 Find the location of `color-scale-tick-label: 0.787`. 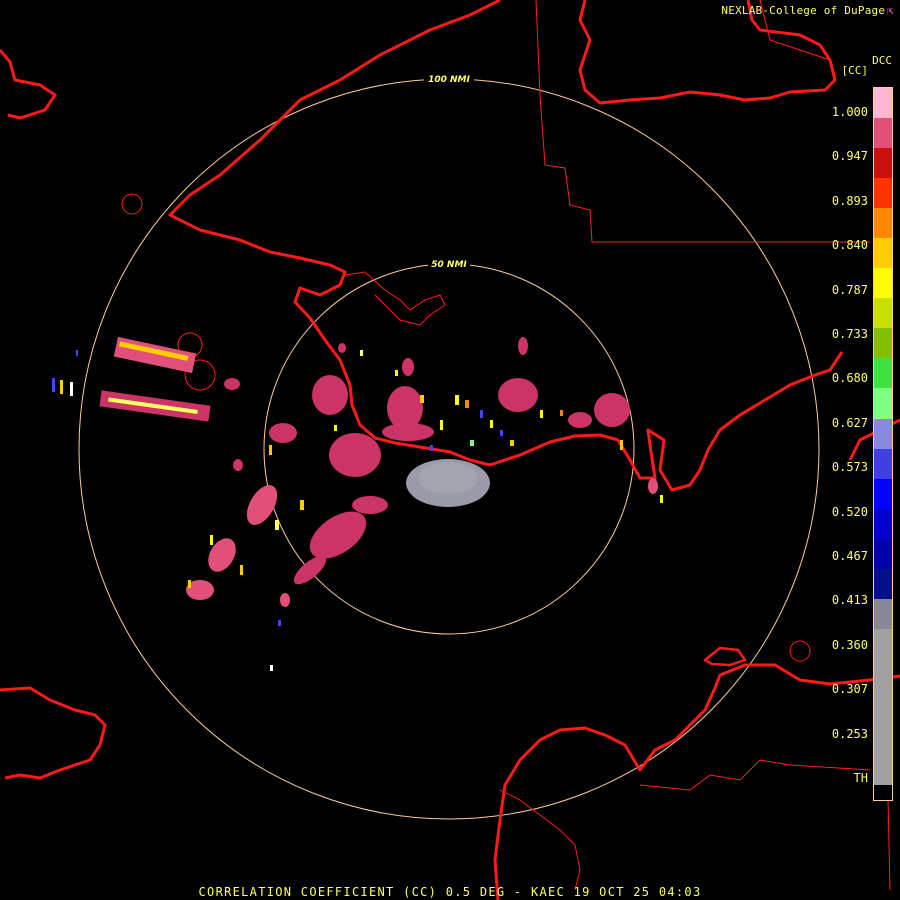

color-scale-tick-label: 0.787 is located at coordinates (849, 289).